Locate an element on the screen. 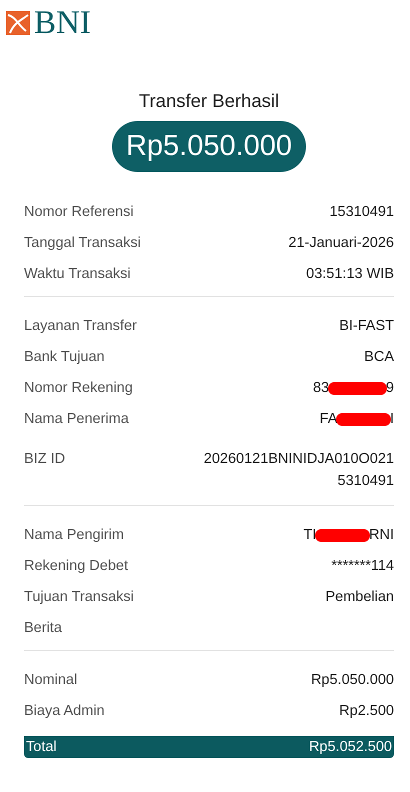  field-value: TI is located at coordinates (310, 535).